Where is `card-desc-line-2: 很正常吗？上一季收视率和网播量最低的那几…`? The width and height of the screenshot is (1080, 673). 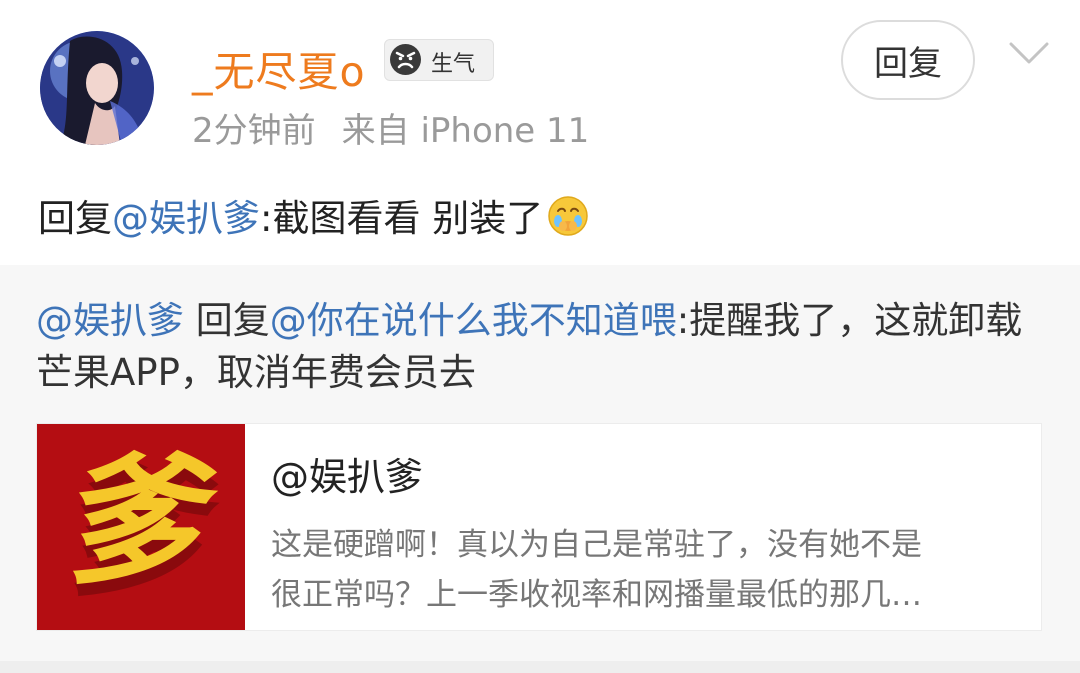 card-desc-line-2: 很正常吗？上一季收视率和网播量最低的那几… is located at coordinates (596, 595).